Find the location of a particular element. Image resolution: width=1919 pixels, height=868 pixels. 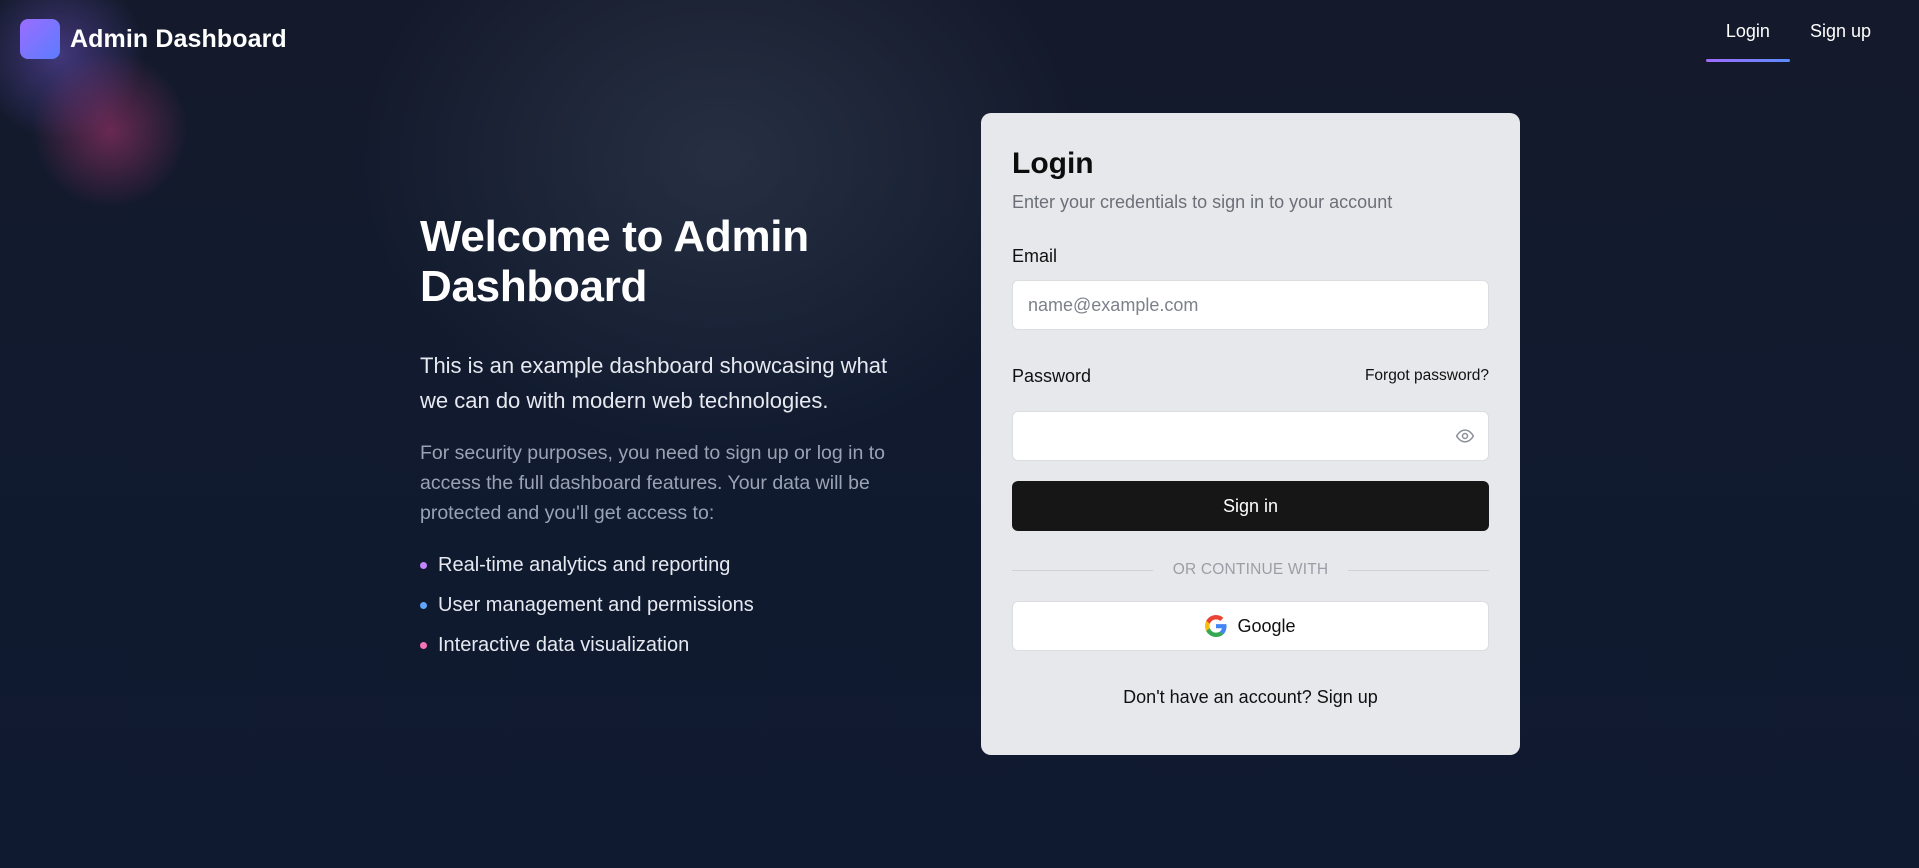

password-field-wrapper is located at coordinates (1250, 436).